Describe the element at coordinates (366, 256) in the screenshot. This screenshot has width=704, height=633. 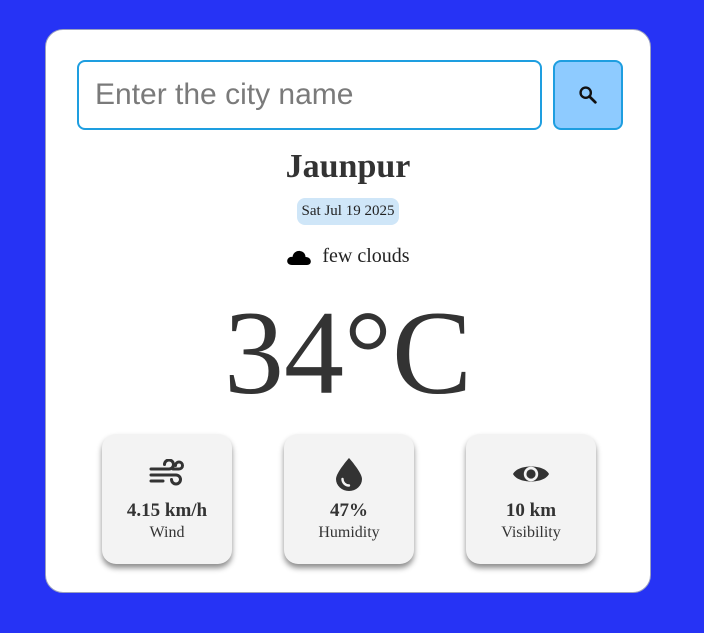
I see `condition-text: few clouds` at that location.